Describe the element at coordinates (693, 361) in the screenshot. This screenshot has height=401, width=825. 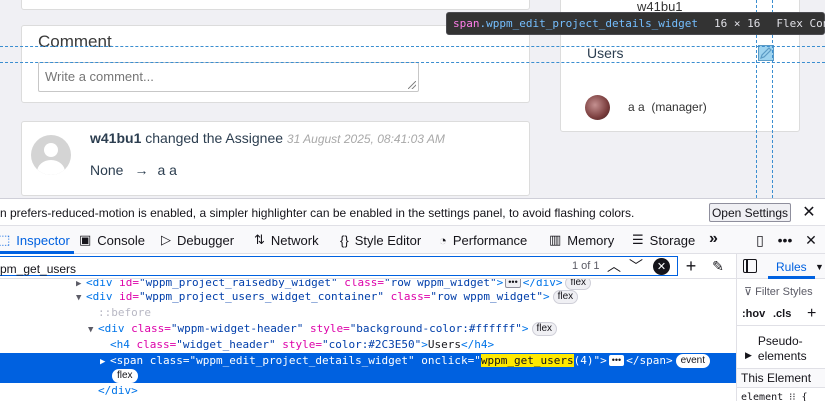
I see `event-badge: event` at that location.